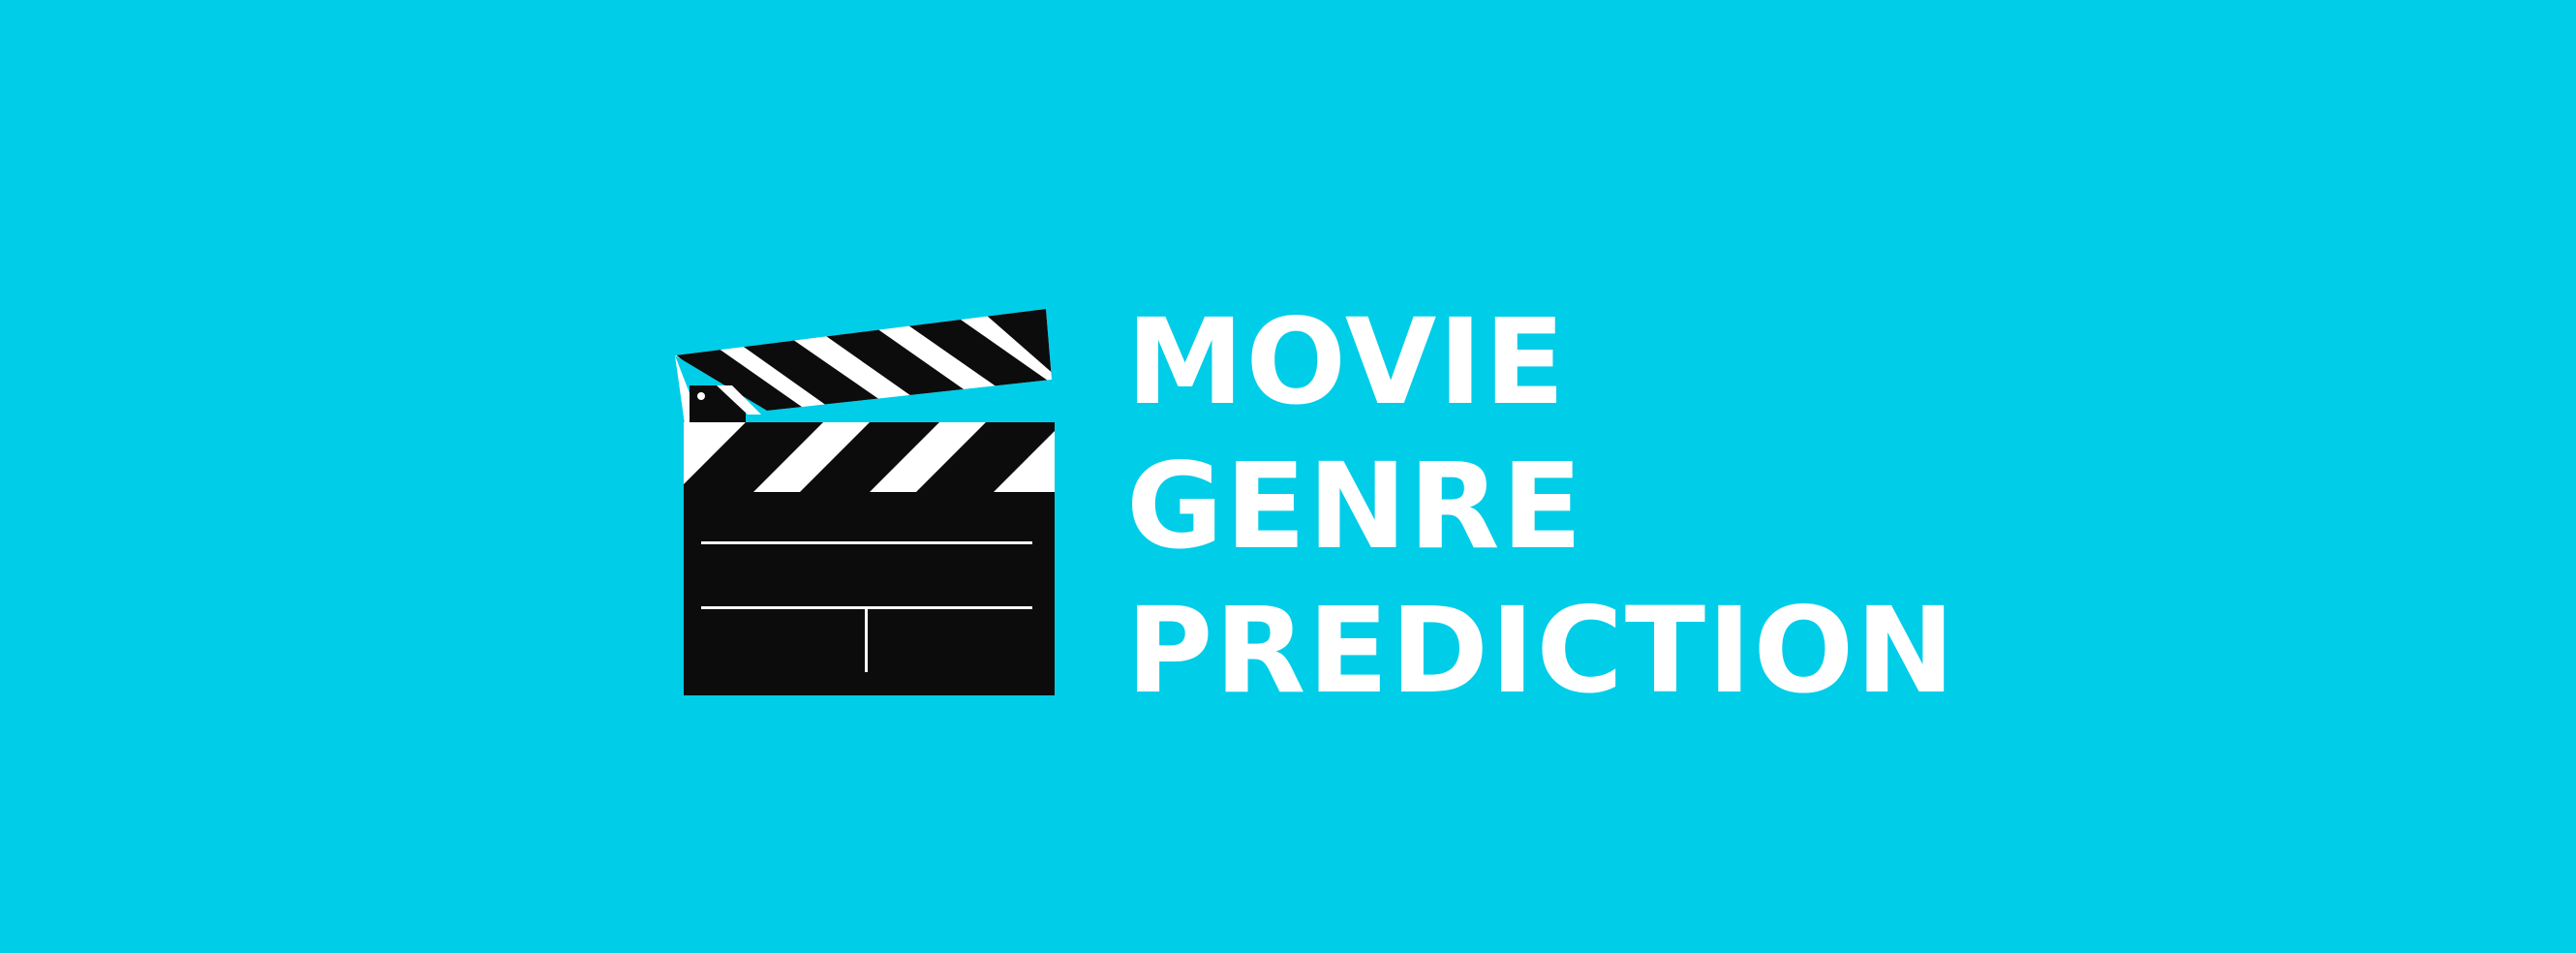 This screenshot has width=2576, height=953. I want to click on title-line-genre: GENRE, so click(1355, 507).